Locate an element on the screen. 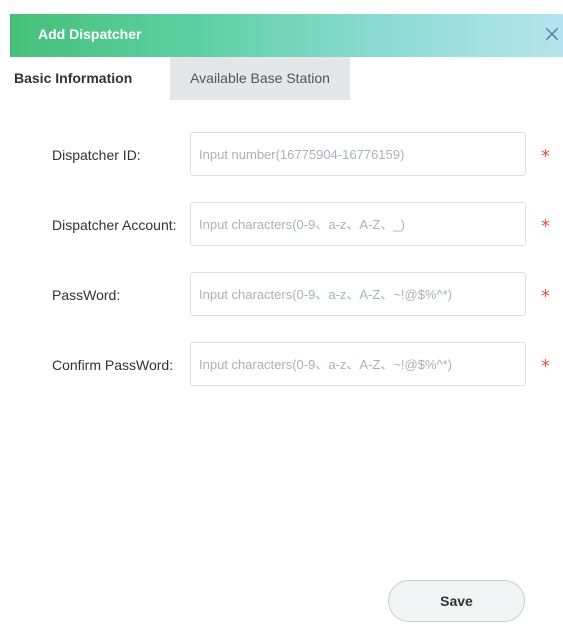  dispatcher-id-input is located at coordinates (358, 154).